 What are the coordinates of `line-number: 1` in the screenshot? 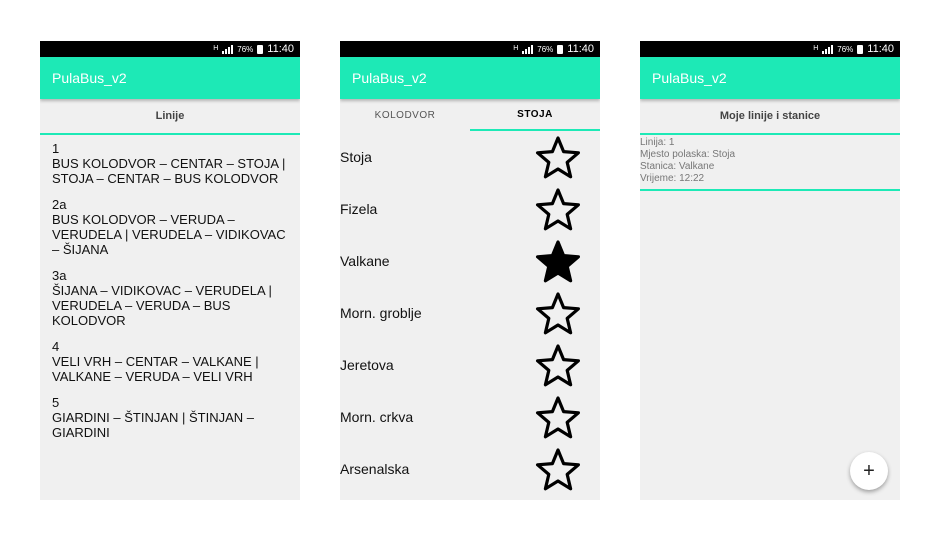 It's located at (56, 148).